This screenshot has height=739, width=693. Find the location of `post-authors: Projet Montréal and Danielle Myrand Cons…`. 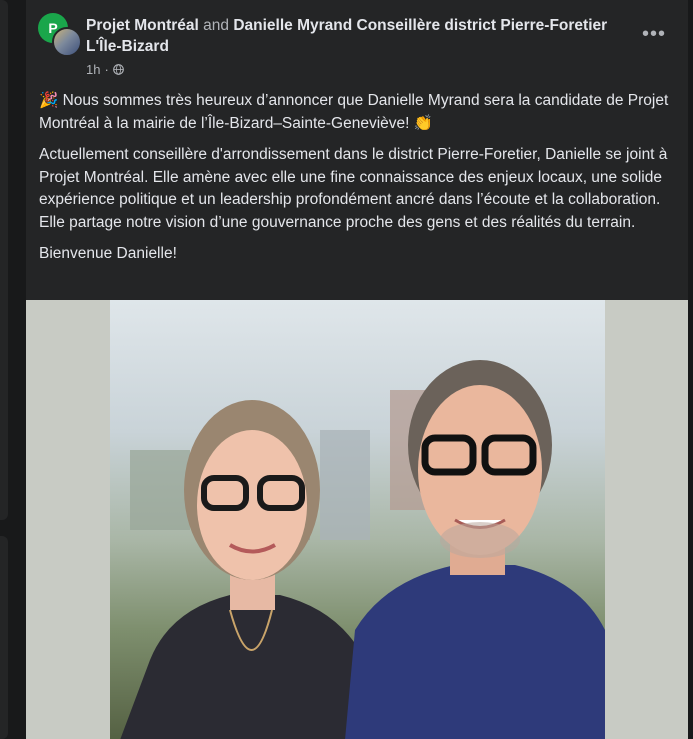

post-authors: Projet Montréal and Danielle Myrand Cons… is located at coordinates (358, 36).